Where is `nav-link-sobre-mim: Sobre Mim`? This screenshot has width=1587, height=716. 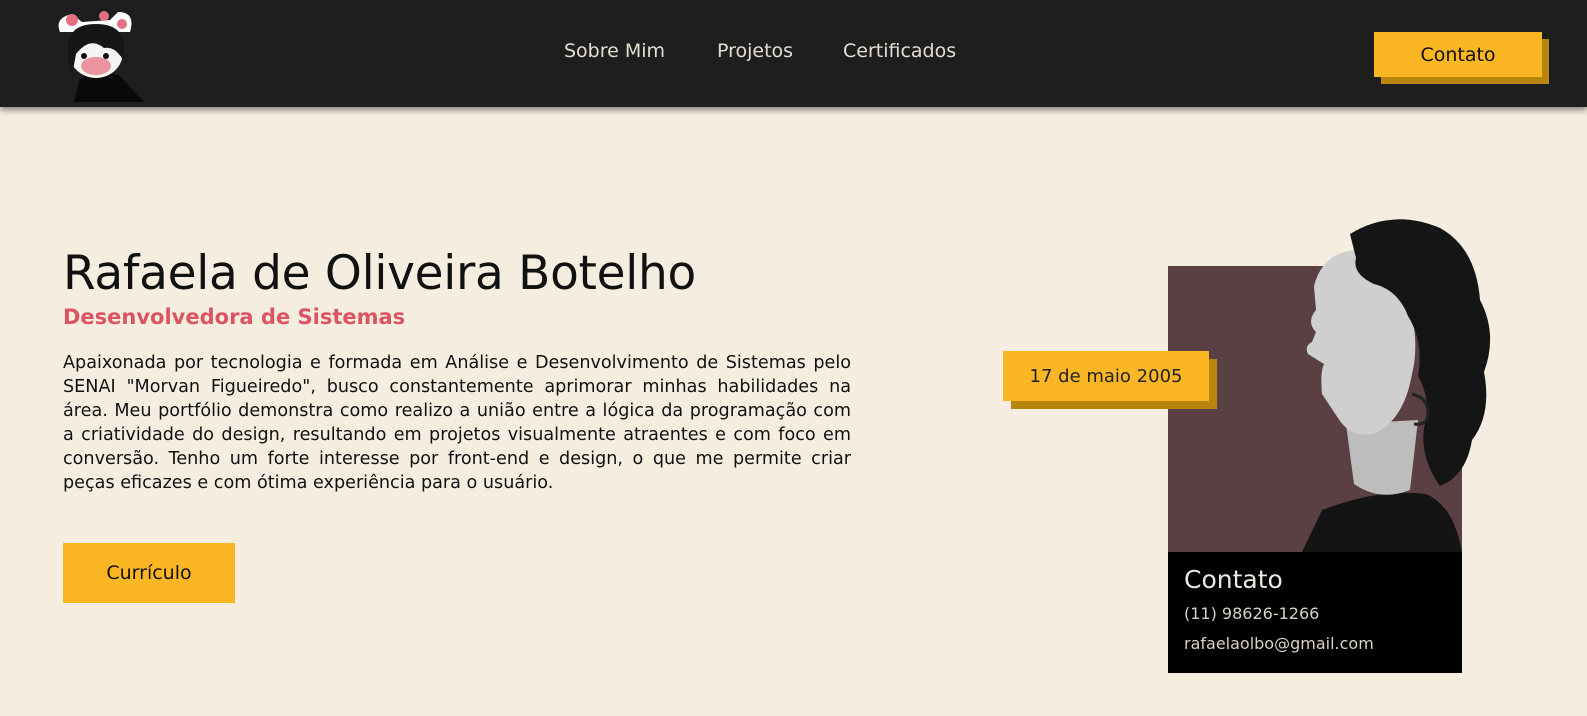
nav-link-sobre-mim: Sobre Mim is located at coordinates (614, 51).